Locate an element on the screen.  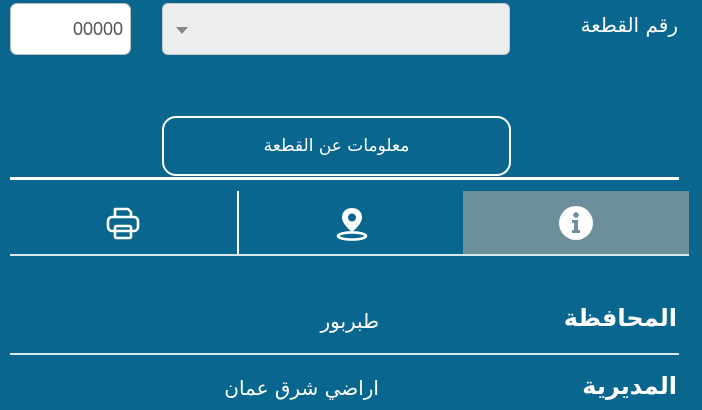
tab-bar is located at coordinates (349, 222).